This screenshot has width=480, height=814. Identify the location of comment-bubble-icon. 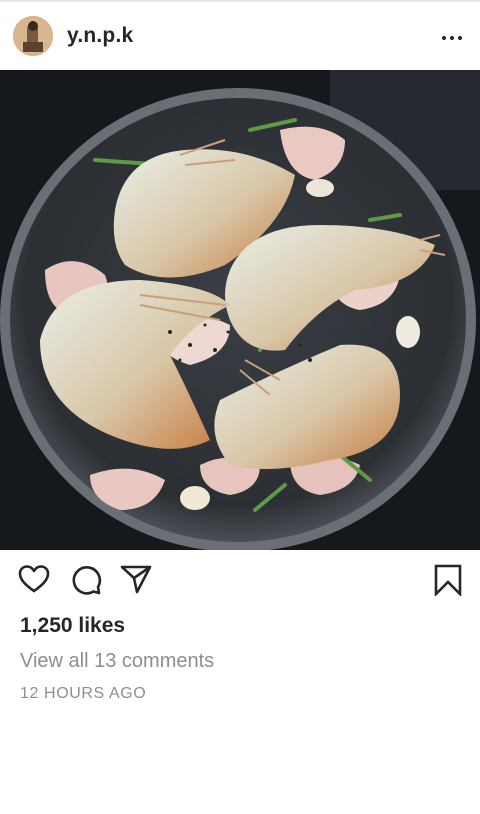
(86, 580).